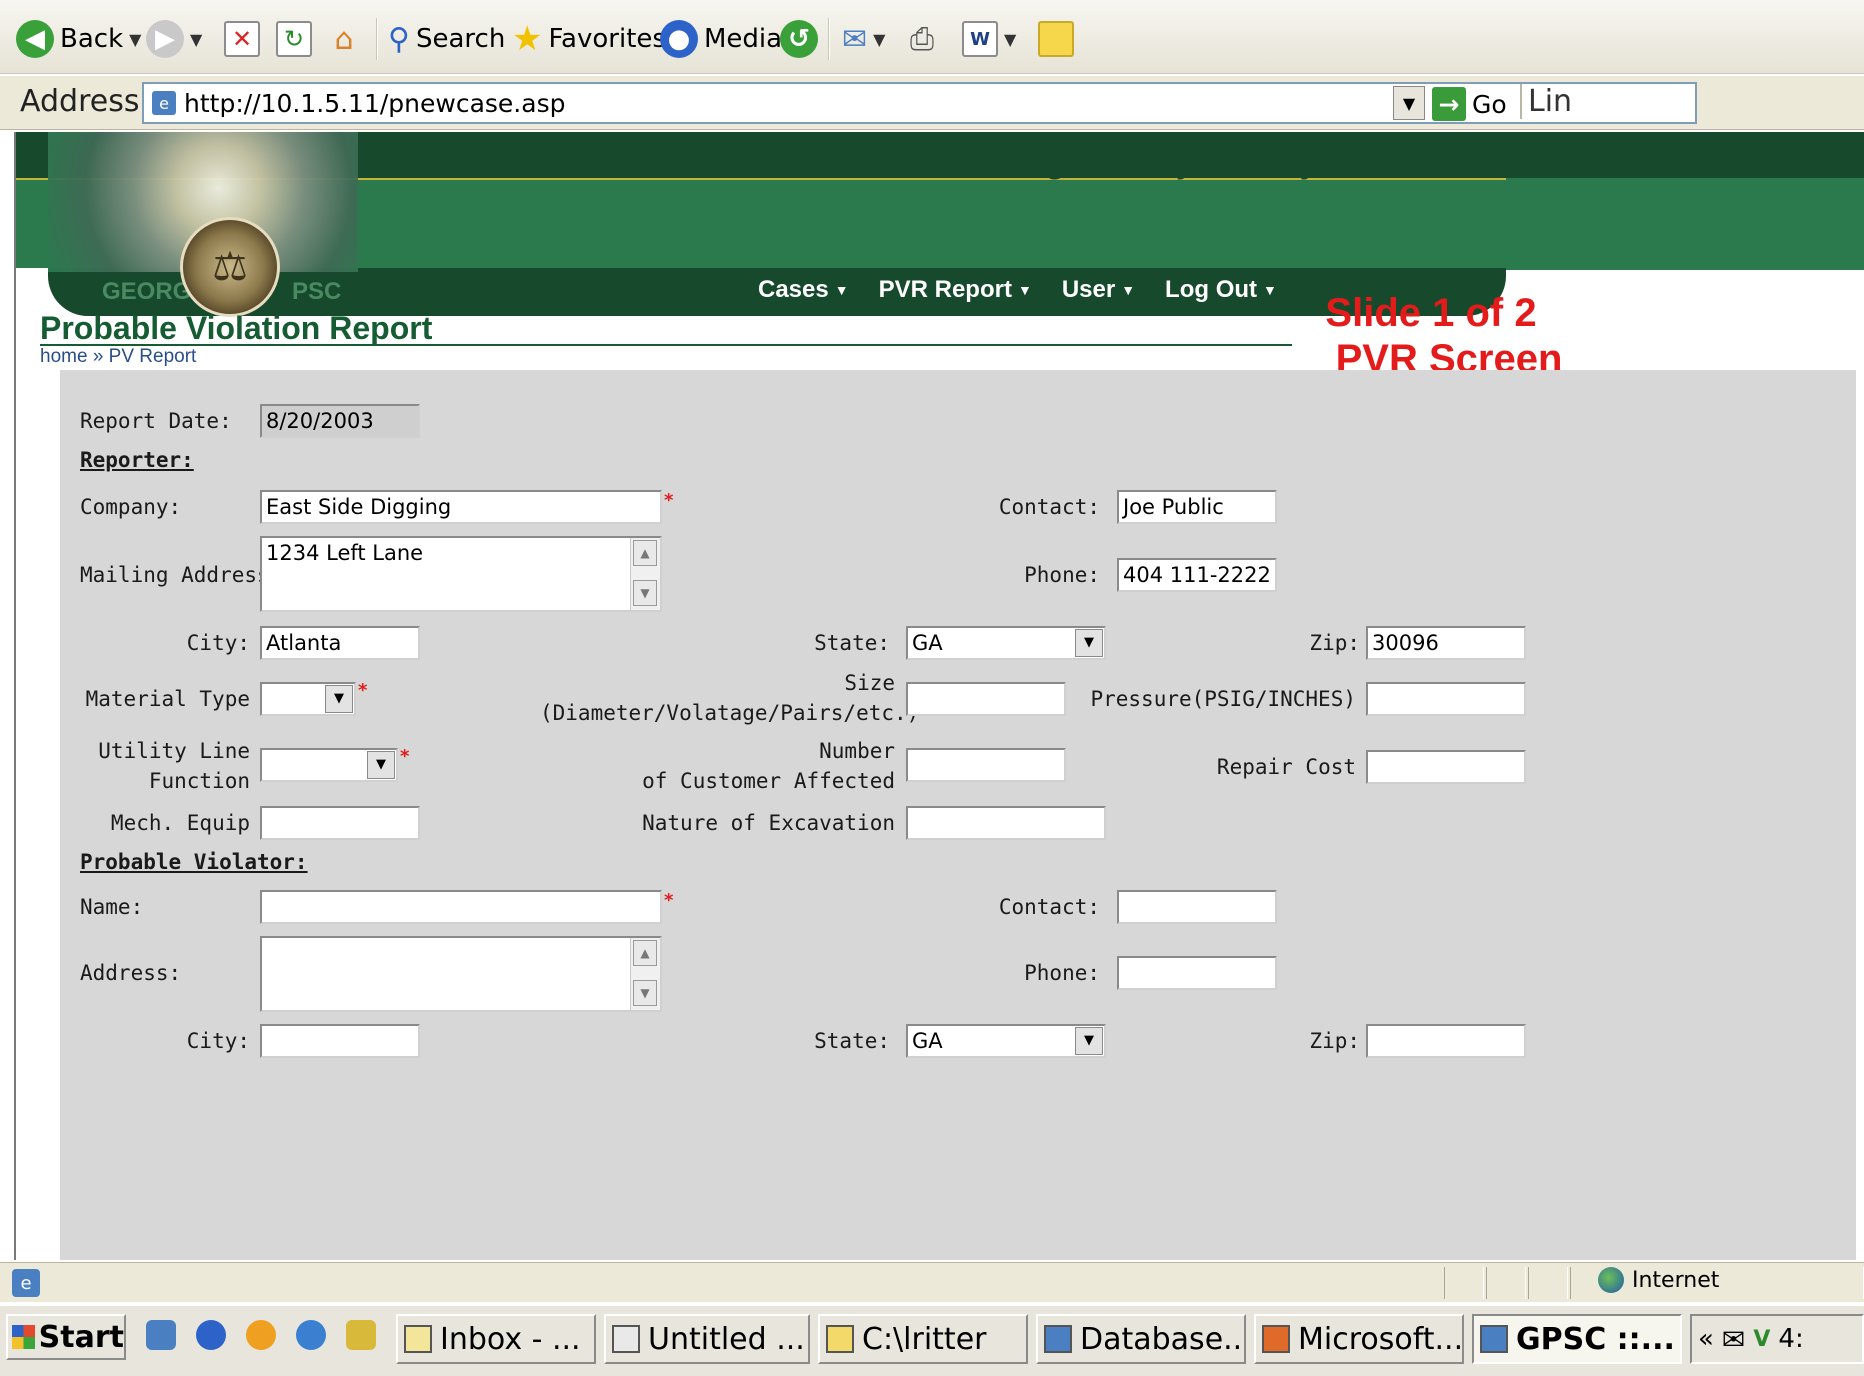 The image size is (1864, 1376). I want to click on address-dropdown-button: ▼, so click(1409, 103).